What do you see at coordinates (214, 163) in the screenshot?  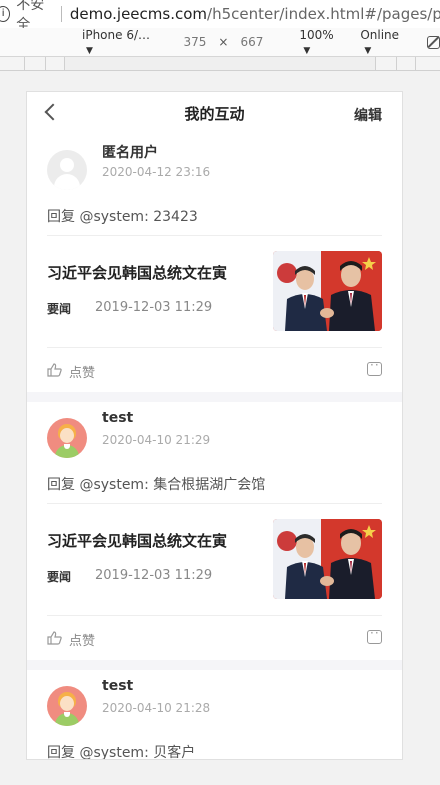 I see `user-row: 匿名用户 2020-04-12 23:16` at bounding box center [214, 163].